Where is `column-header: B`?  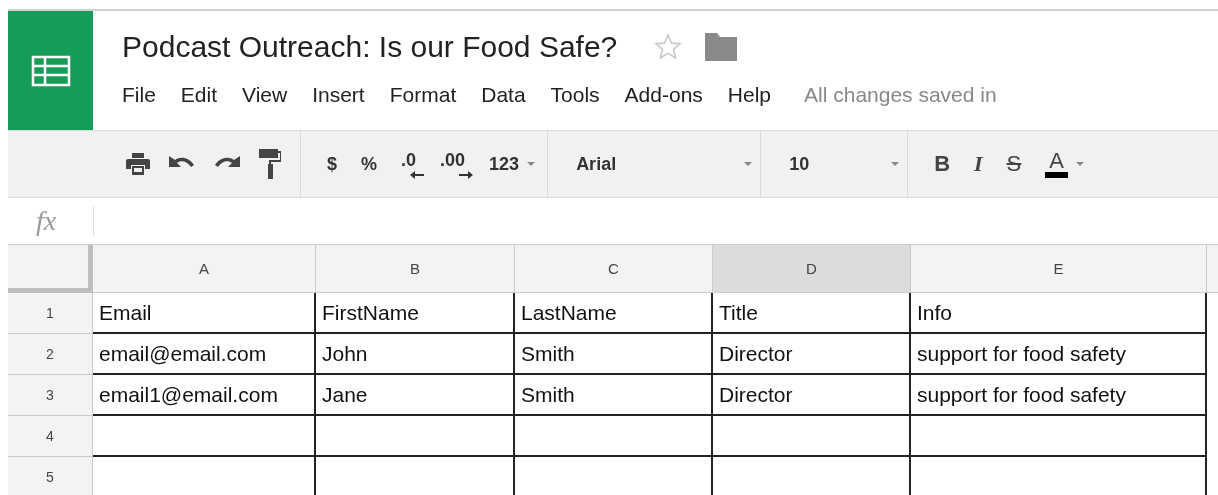
column-header: B is located at coordinates (415, 269).